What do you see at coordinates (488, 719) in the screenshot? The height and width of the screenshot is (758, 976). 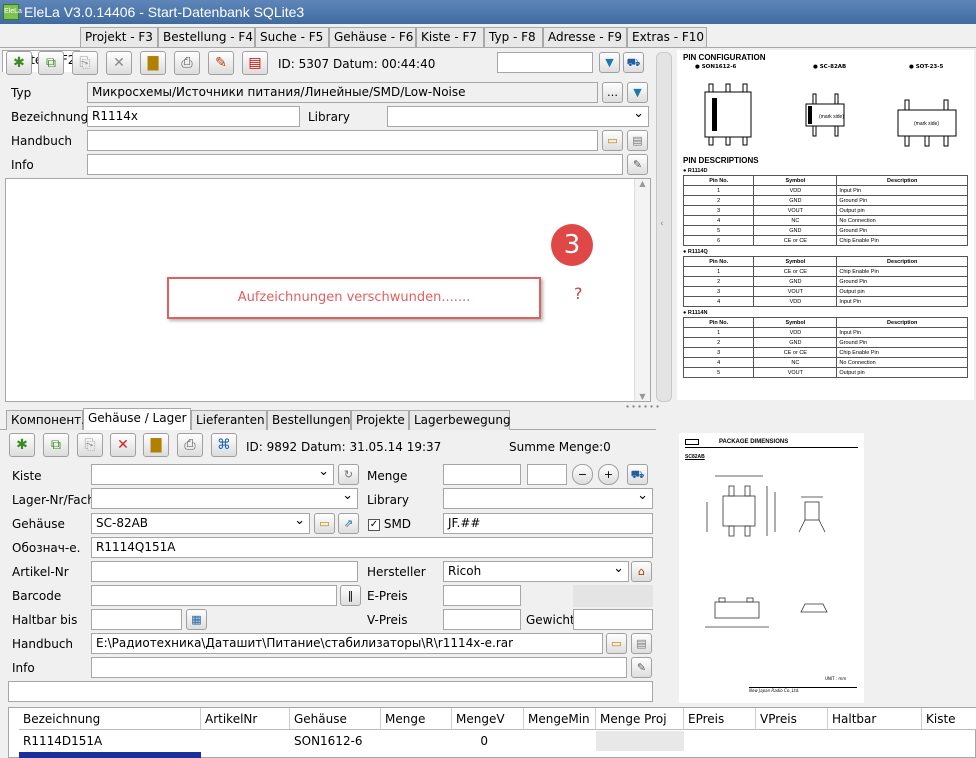 I see `grid-header: MengeV` at bounding box center [488, 719].